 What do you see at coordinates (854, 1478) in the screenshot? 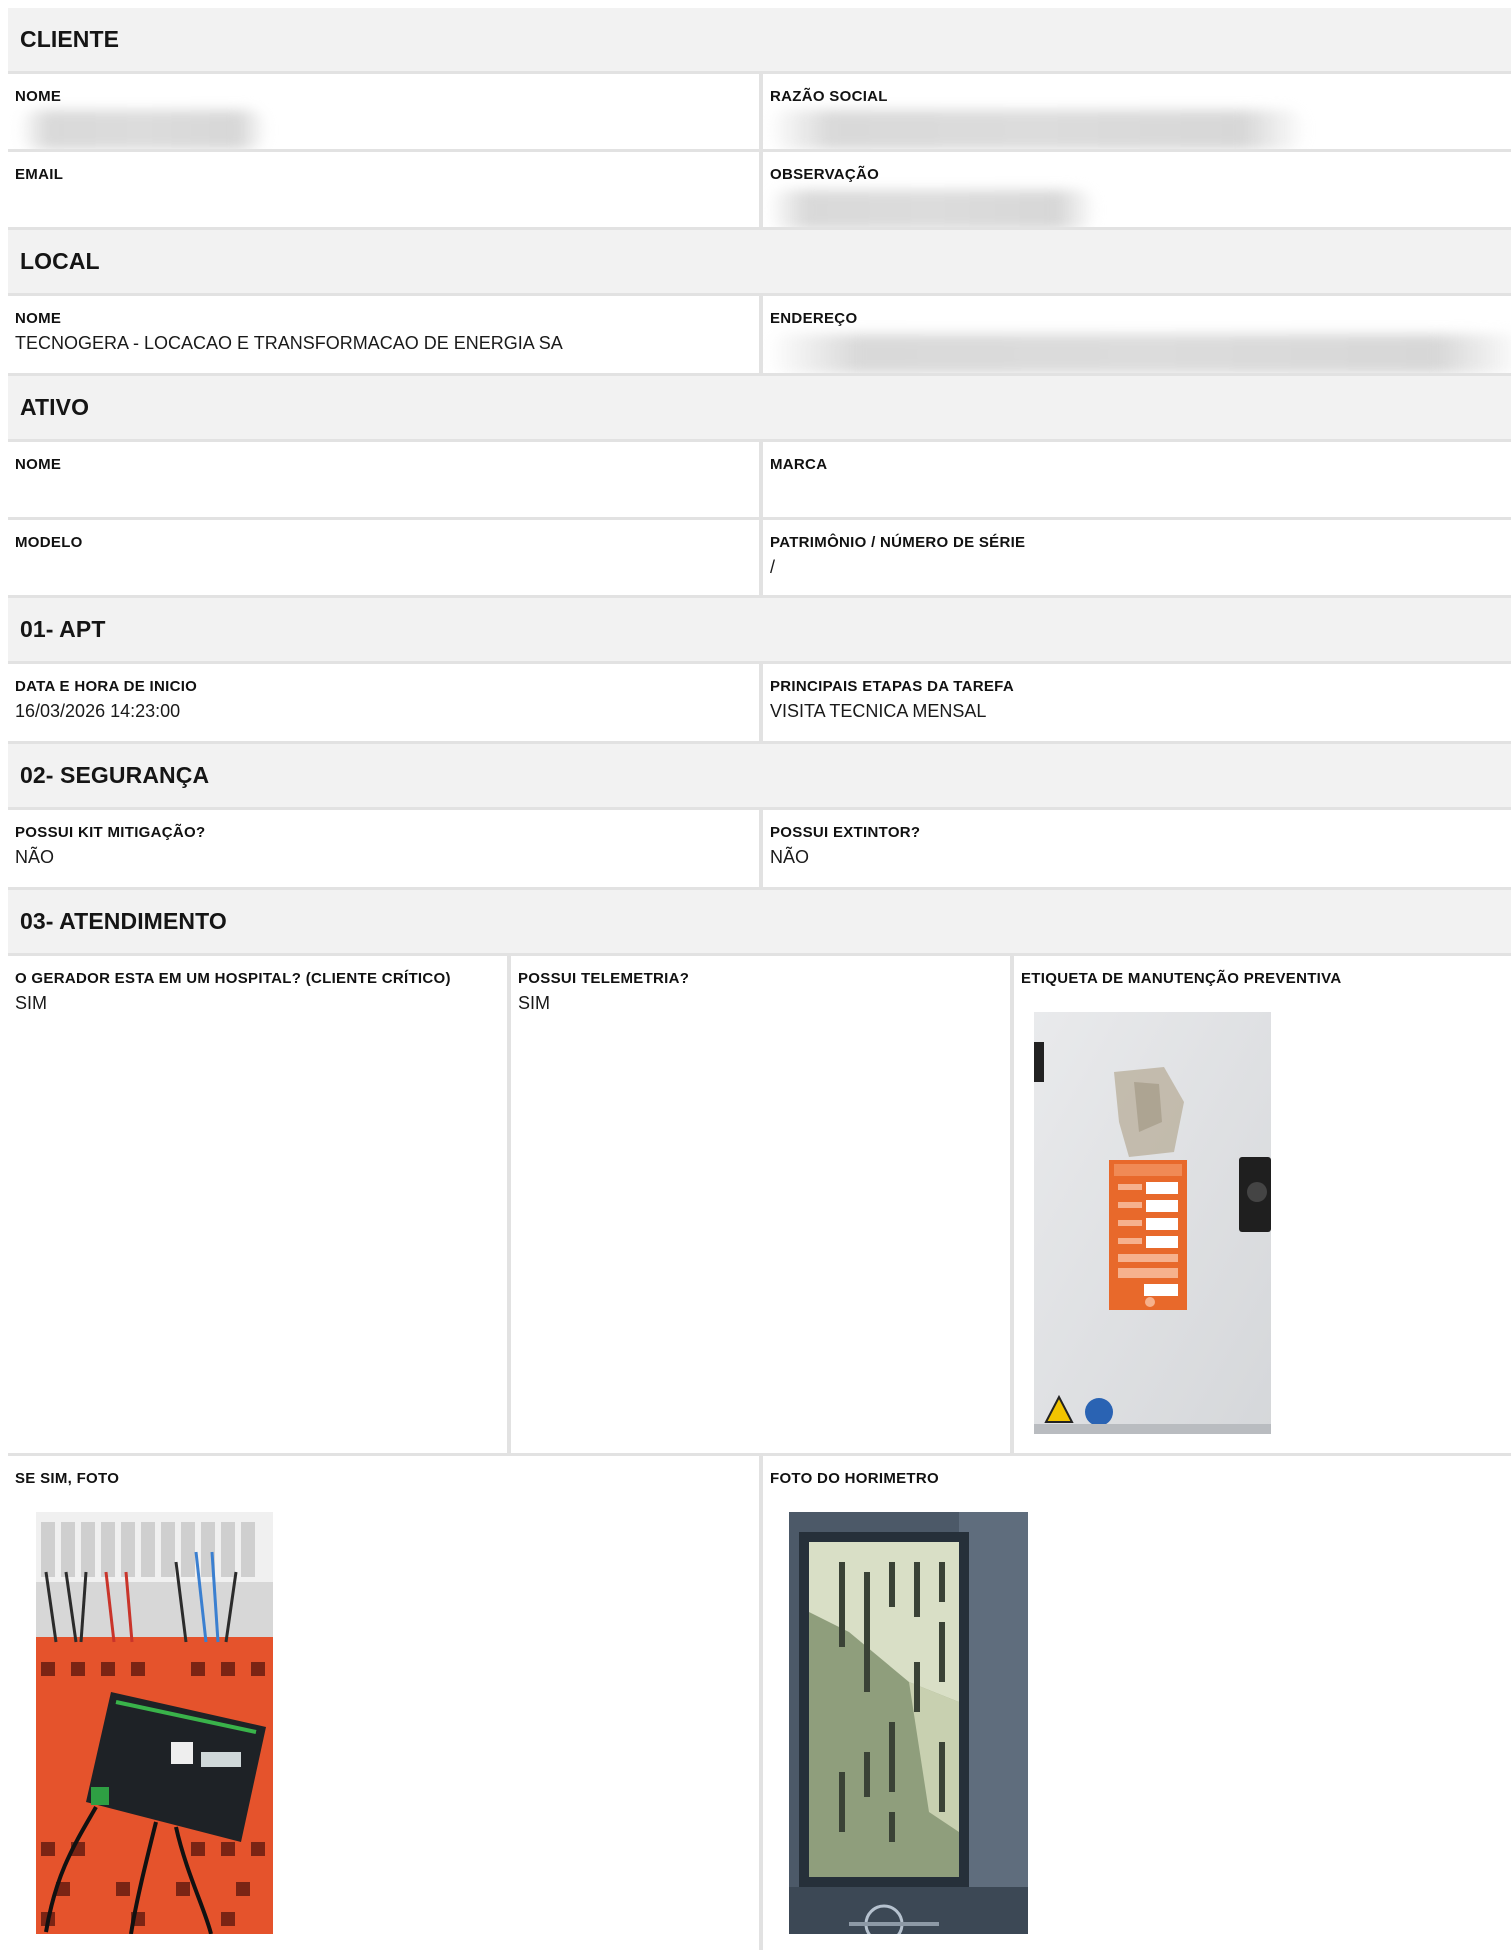
I see `field-label: FOTO DO HORIMETRO` at bounding box center [854, 1478].